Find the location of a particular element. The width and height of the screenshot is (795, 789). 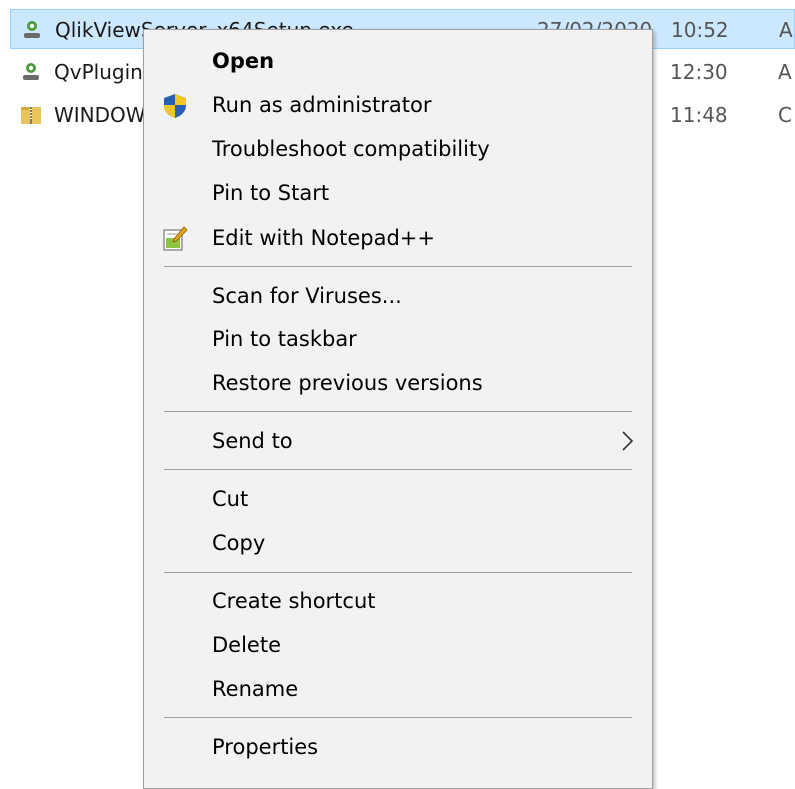

menu-item-label: Open is located at coordinates (243, 61).